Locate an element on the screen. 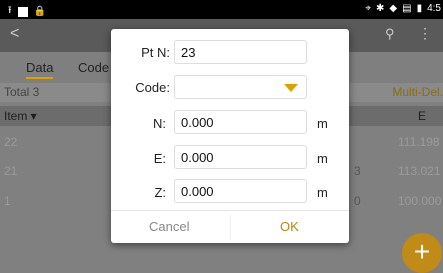 The image size is (443, 273). status-left-icons: ⭱ 🔒 is located at coordinates (27, 11).